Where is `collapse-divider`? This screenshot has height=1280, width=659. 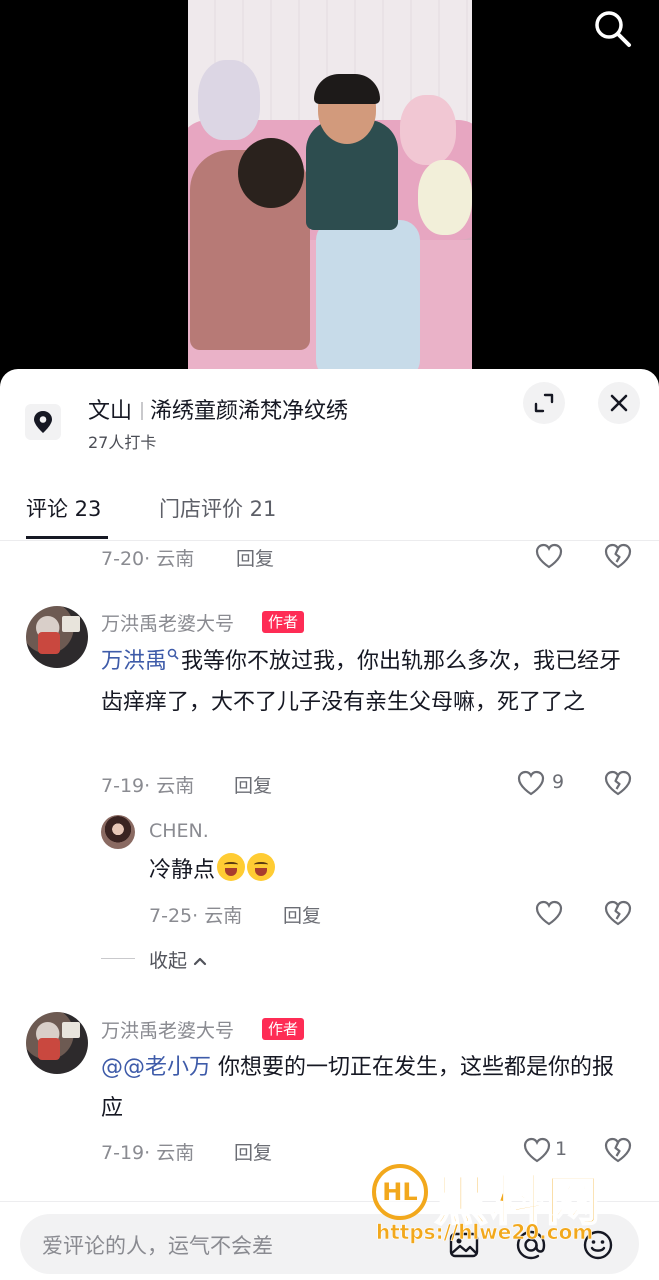 collapse-divider is located at coordinates (118, 958).